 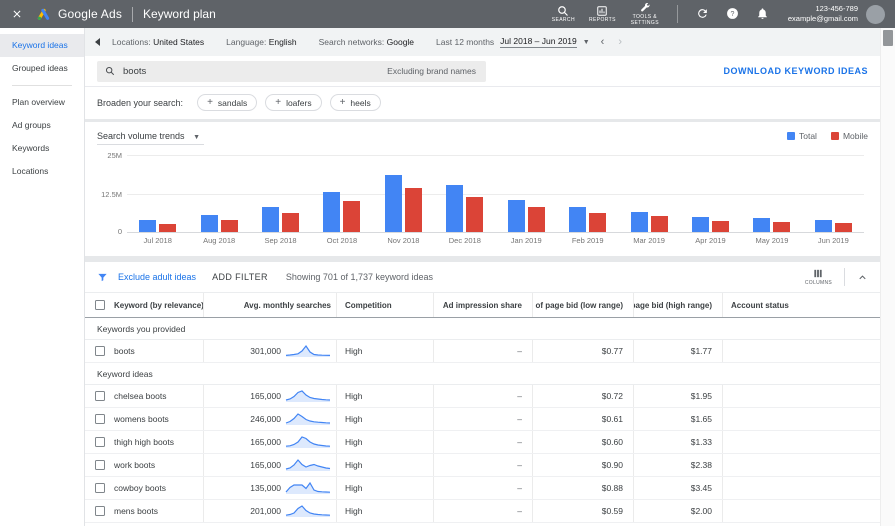 What do you see at coordinates (677, 511) in the screenshot?
I see `top-bid-high-cell: $2.00` at bounding box center [677, 511].